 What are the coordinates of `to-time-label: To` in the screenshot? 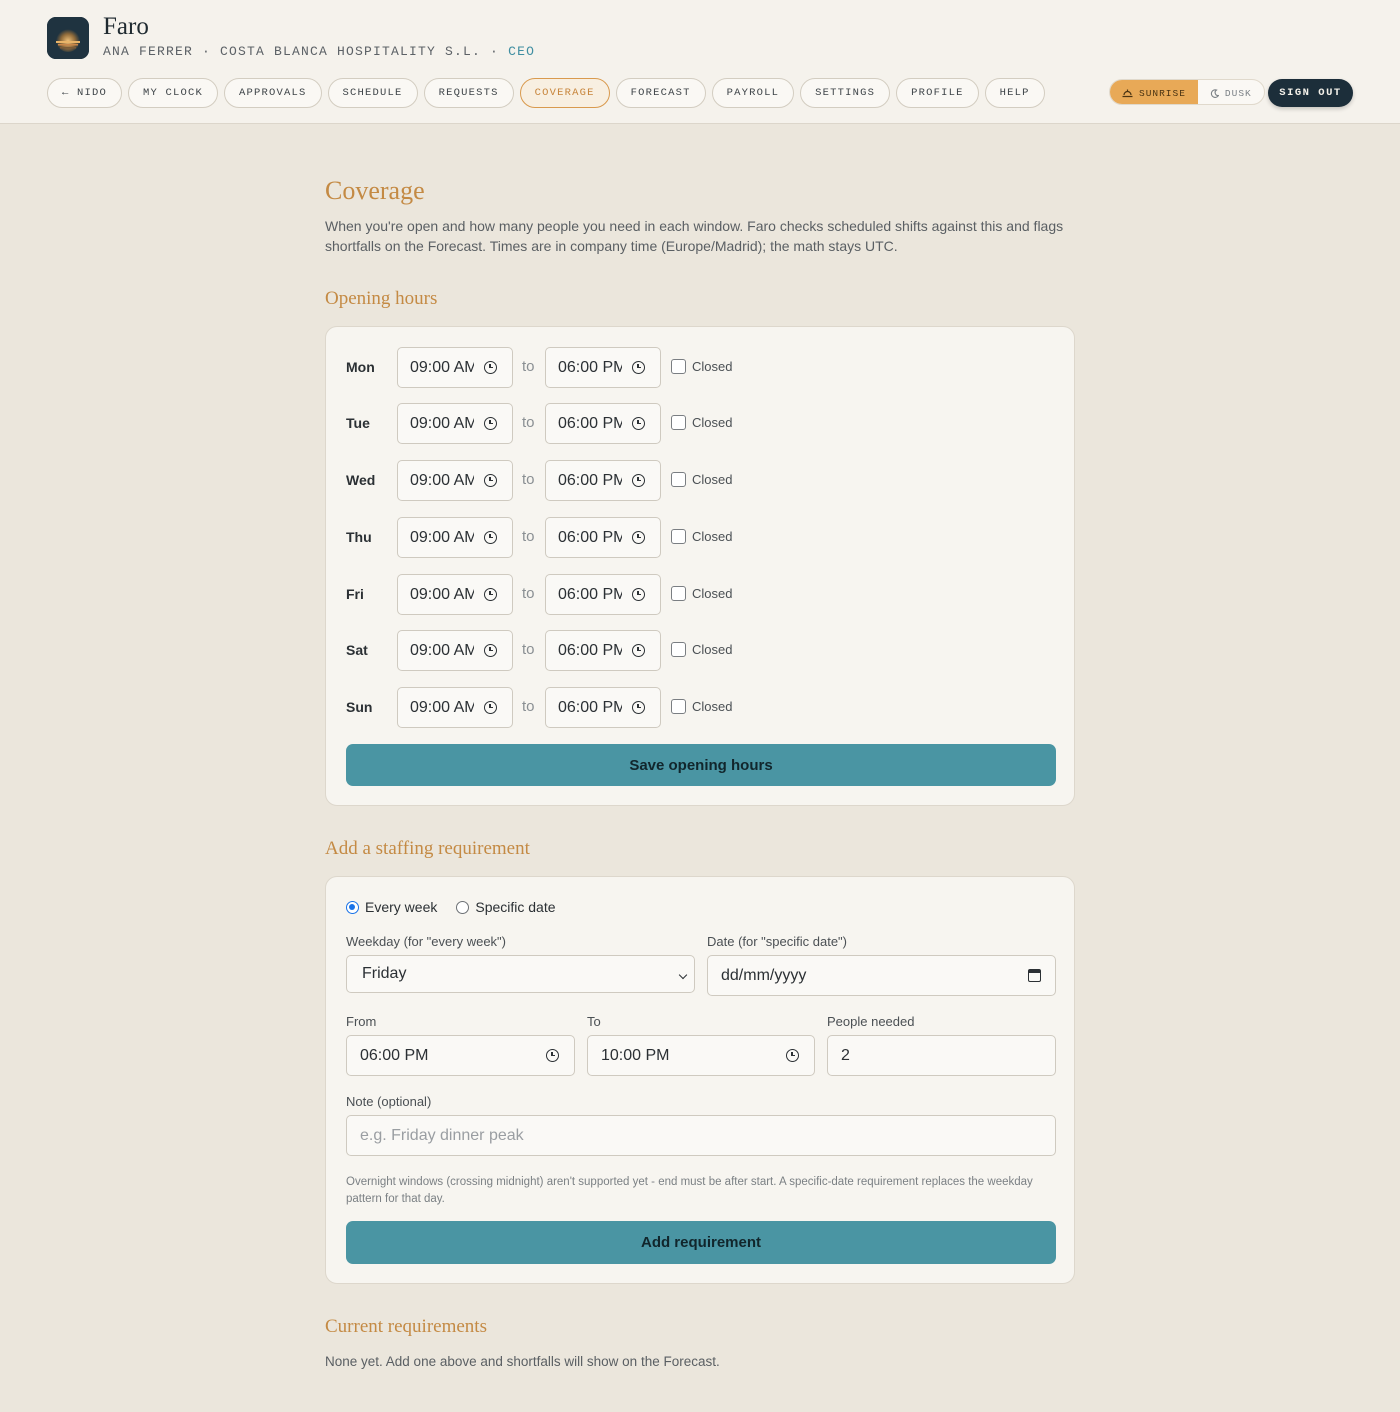 It's located at (594, 1021).